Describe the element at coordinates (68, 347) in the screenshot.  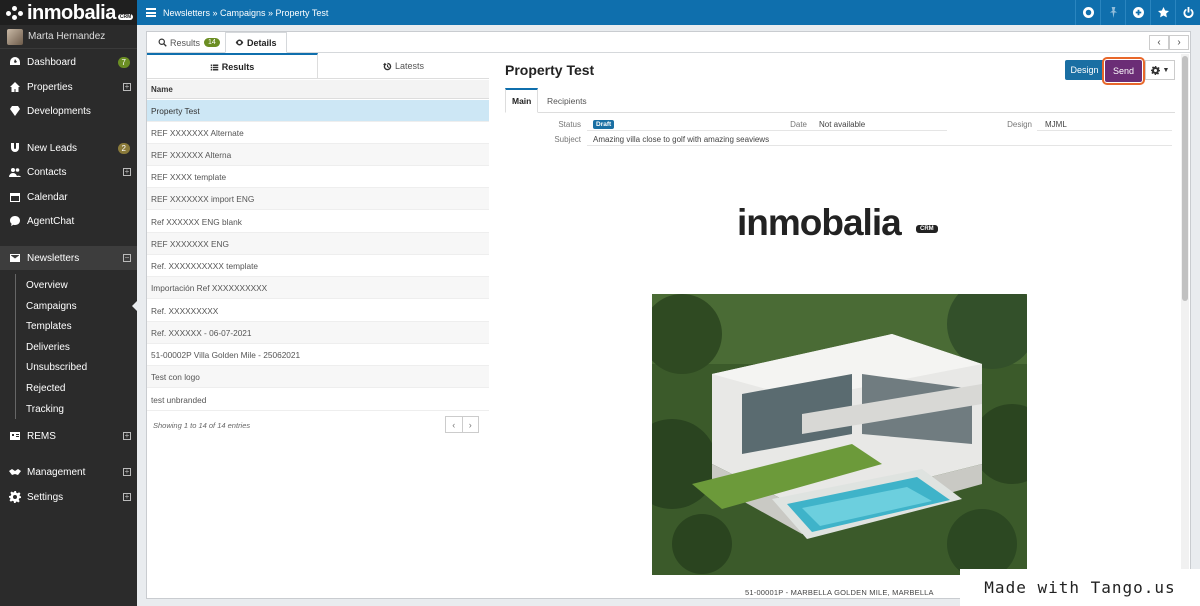
I see `submenu-deliveries: Deliveries` at that location.